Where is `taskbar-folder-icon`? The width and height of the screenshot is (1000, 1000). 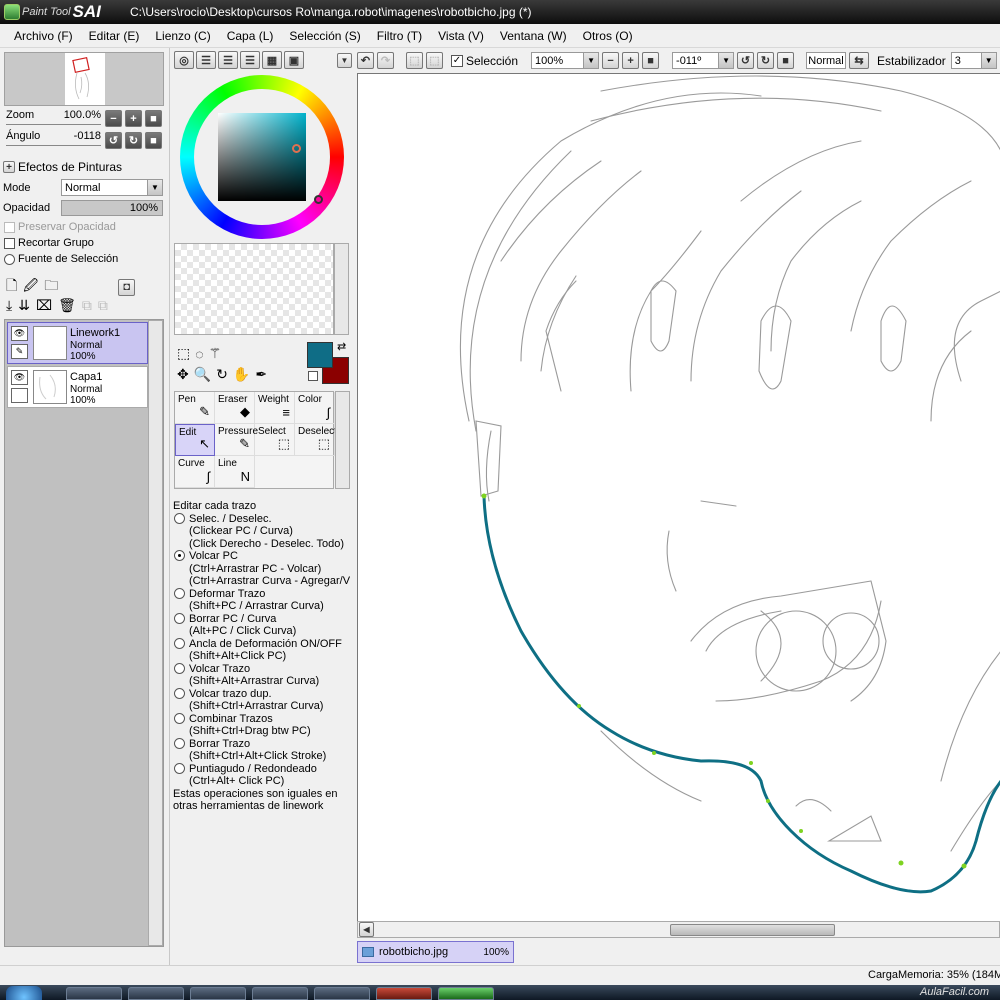 taskbar-folder-icon is located at coordinates (156, 993).